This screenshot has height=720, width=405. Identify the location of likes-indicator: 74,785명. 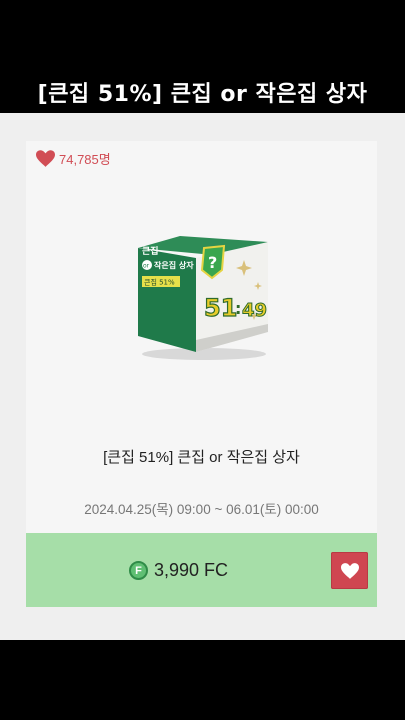
(73, 158).